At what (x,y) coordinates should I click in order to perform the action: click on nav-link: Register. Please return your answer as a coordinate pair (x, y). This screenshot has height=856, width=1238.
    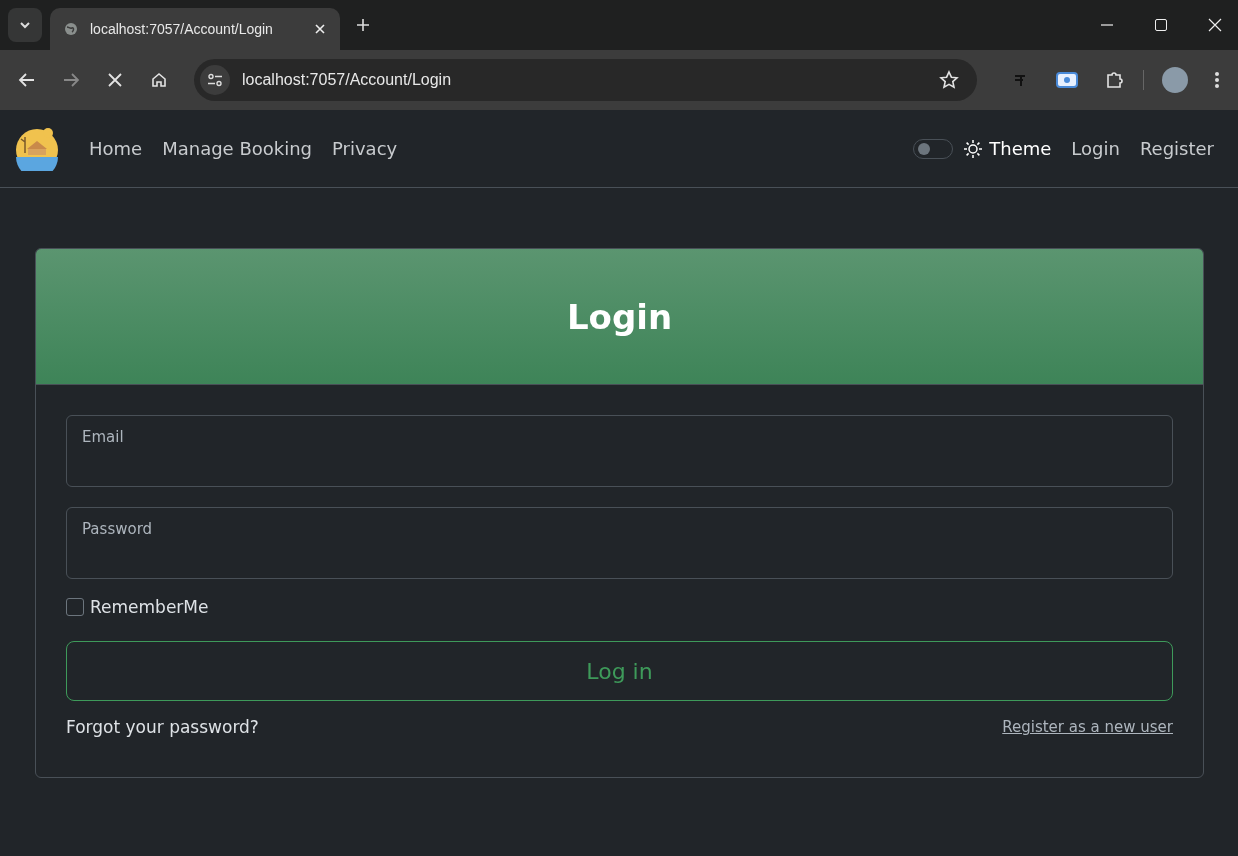
    Looking at the image, I should click on (1176, 148).